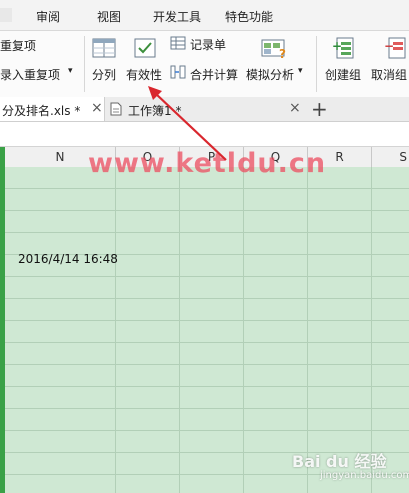  Describe the element at coordinates (345, 48) in the screenshot. I see `create-group-icon: +` at that location.